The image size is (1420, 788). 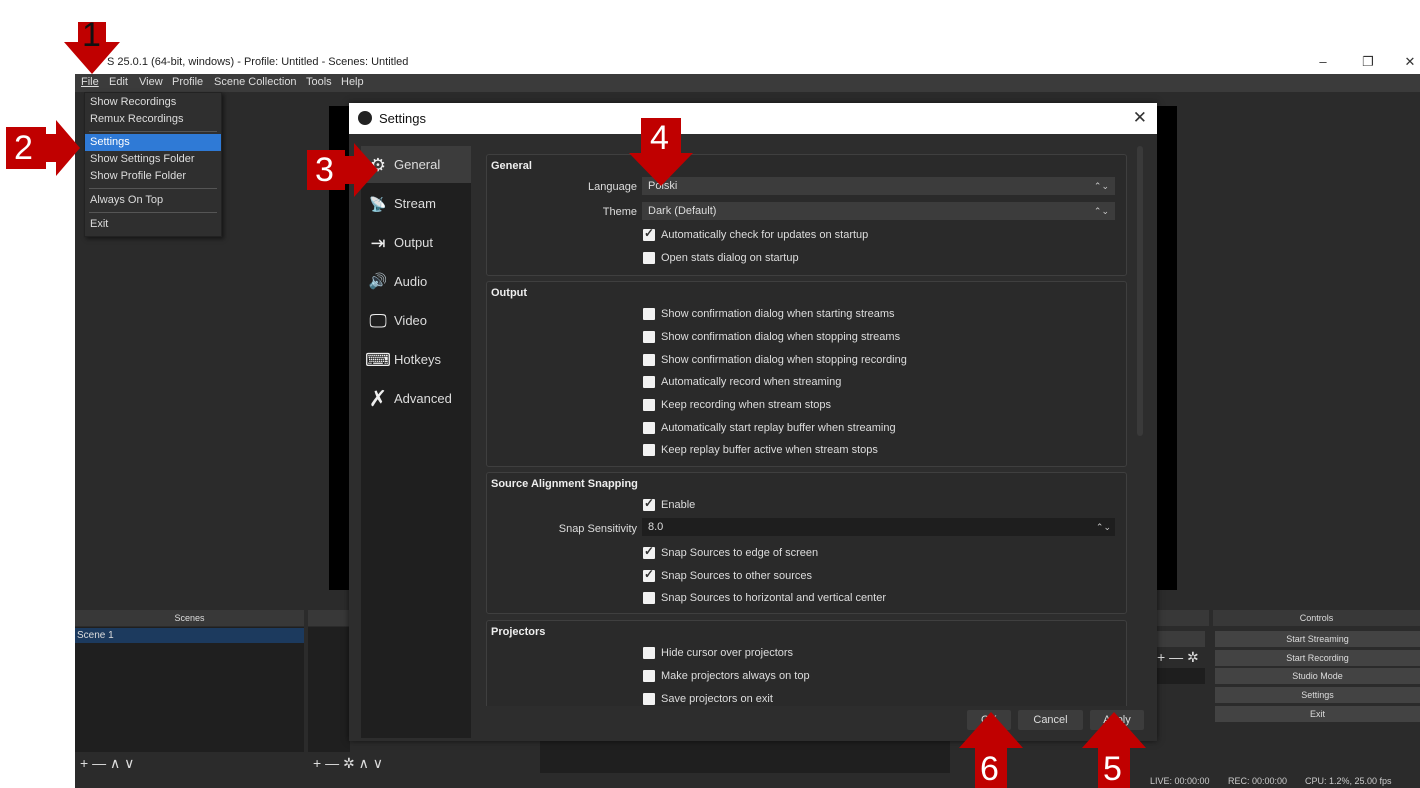 I want to click on marker-number-1: 1, so click(x=91, y=35).